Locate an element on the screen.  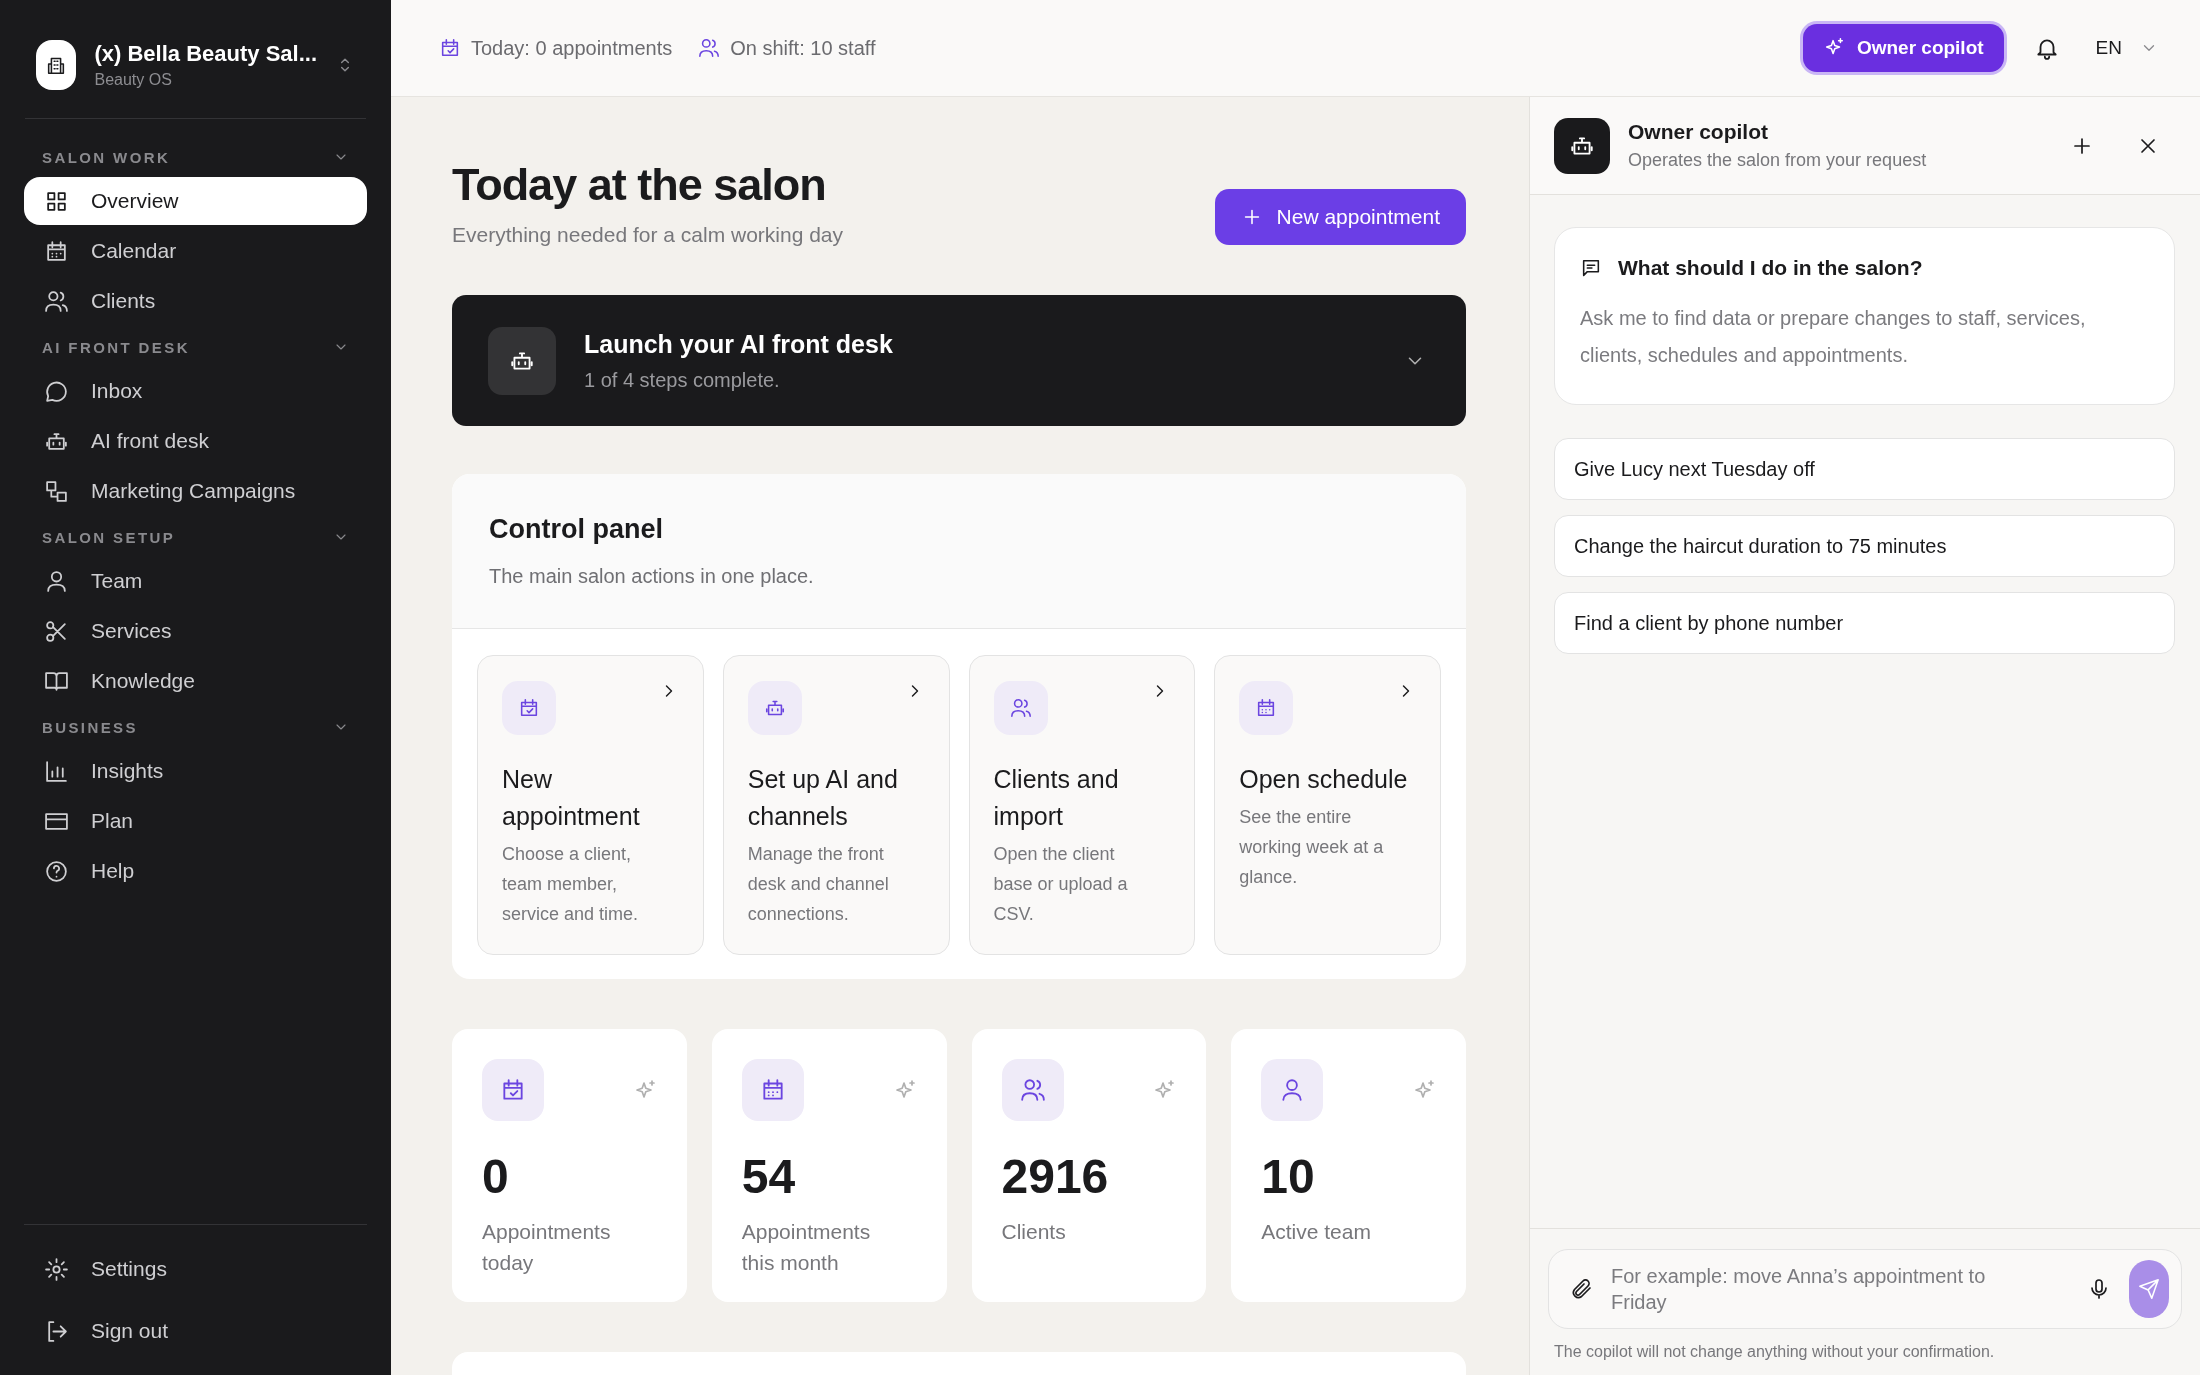
action-card: Set up AI and channels Manage the front desk and channel connections. is located at coordinates (836, 805).